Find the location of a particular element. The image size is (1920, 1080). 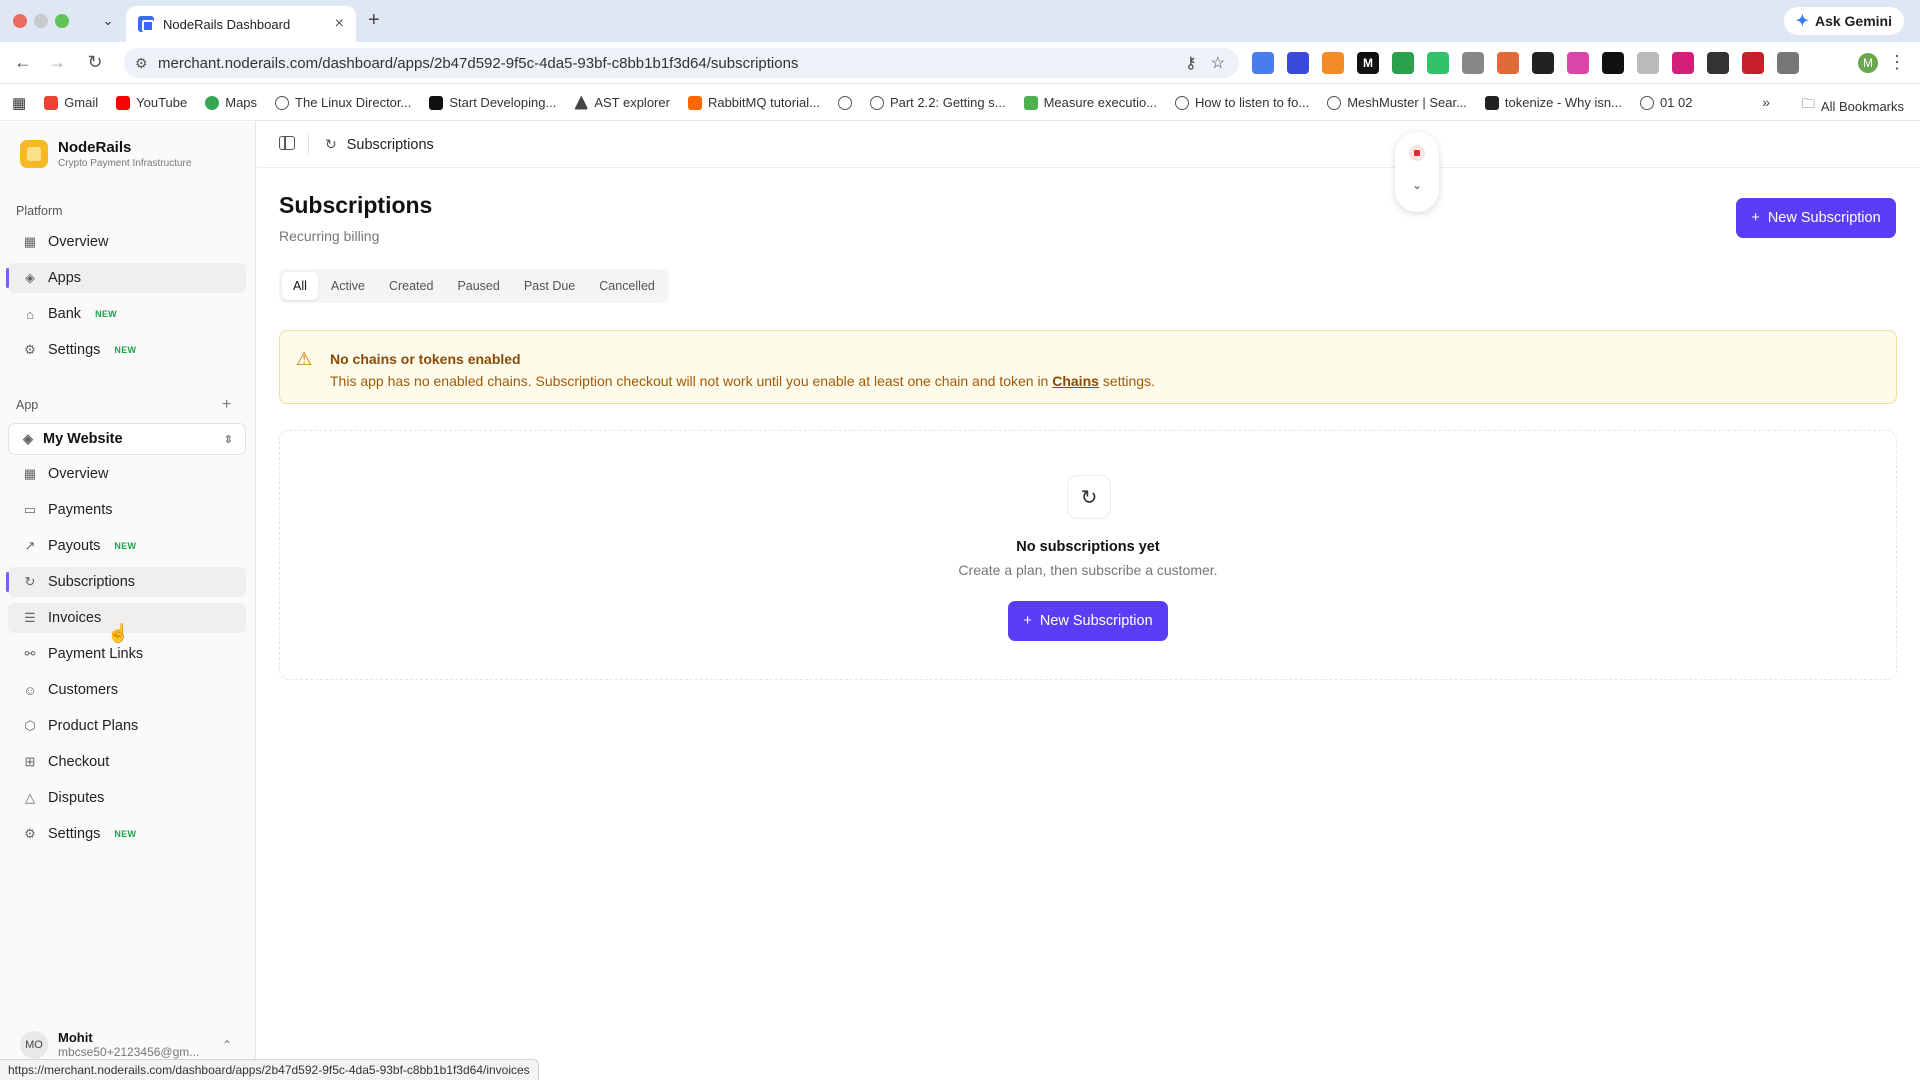

bookmark-gmail: Gmail is located at coordinates (71, 102).